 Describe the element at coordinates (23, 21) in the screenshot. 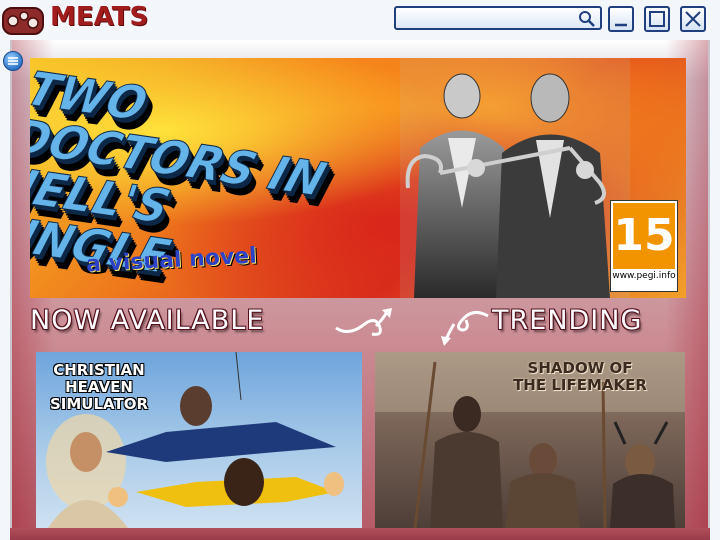

I see `meat-logo-icon` at that location.